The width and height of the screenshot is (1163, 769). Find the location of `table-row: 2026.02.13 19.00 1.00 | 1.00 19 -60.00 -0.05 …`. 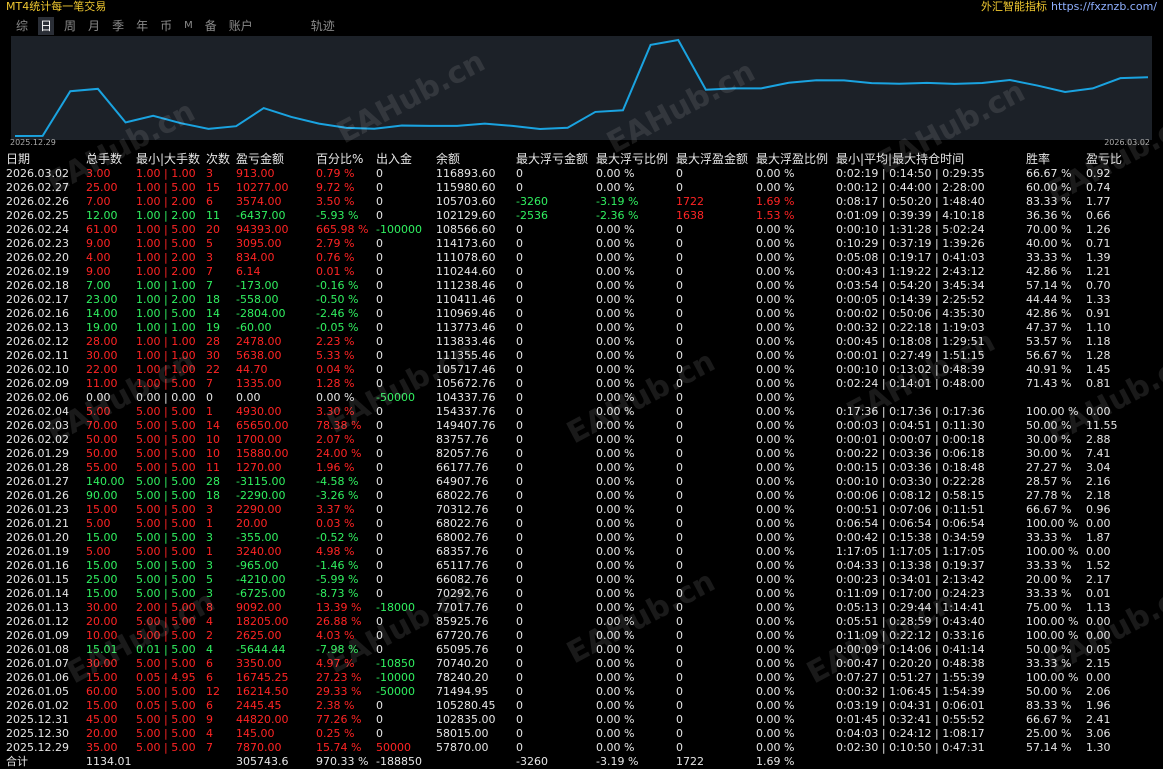

table-row: 2026.02.13 19.00 1.00 | 1.00 19 -60.00 -0.05 … is located at coordinates (571, 328).